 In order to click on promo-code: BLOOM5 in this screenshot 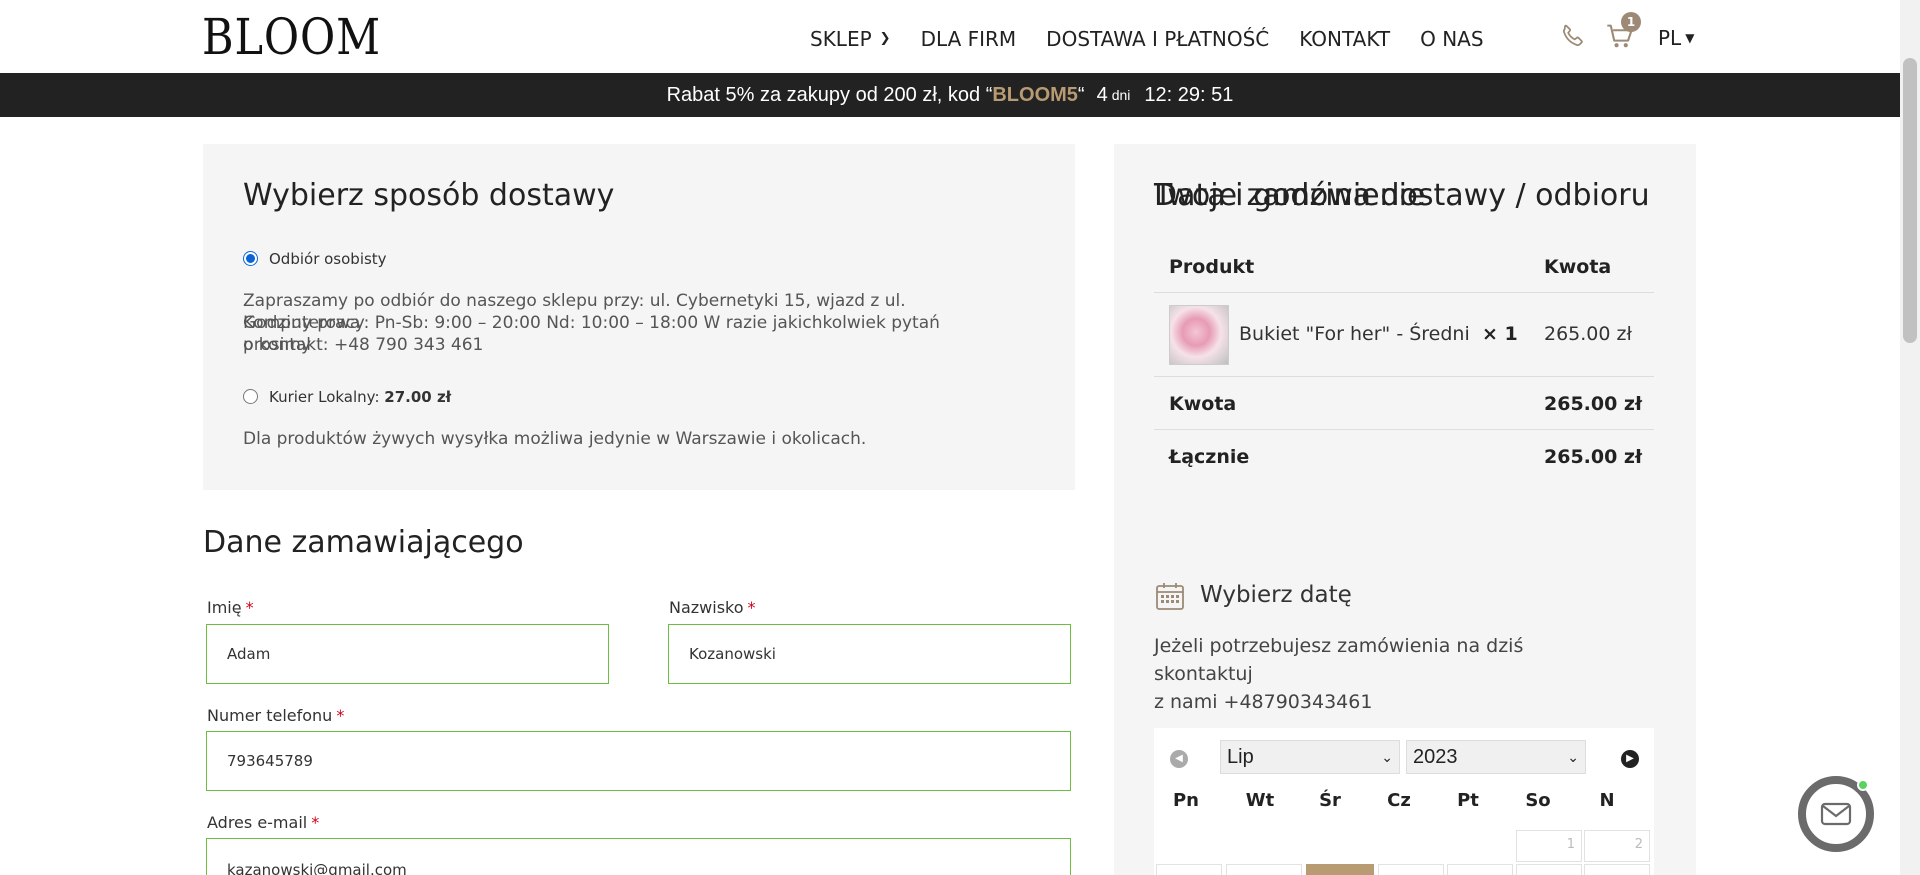, I will do `click(1035, 94)`.